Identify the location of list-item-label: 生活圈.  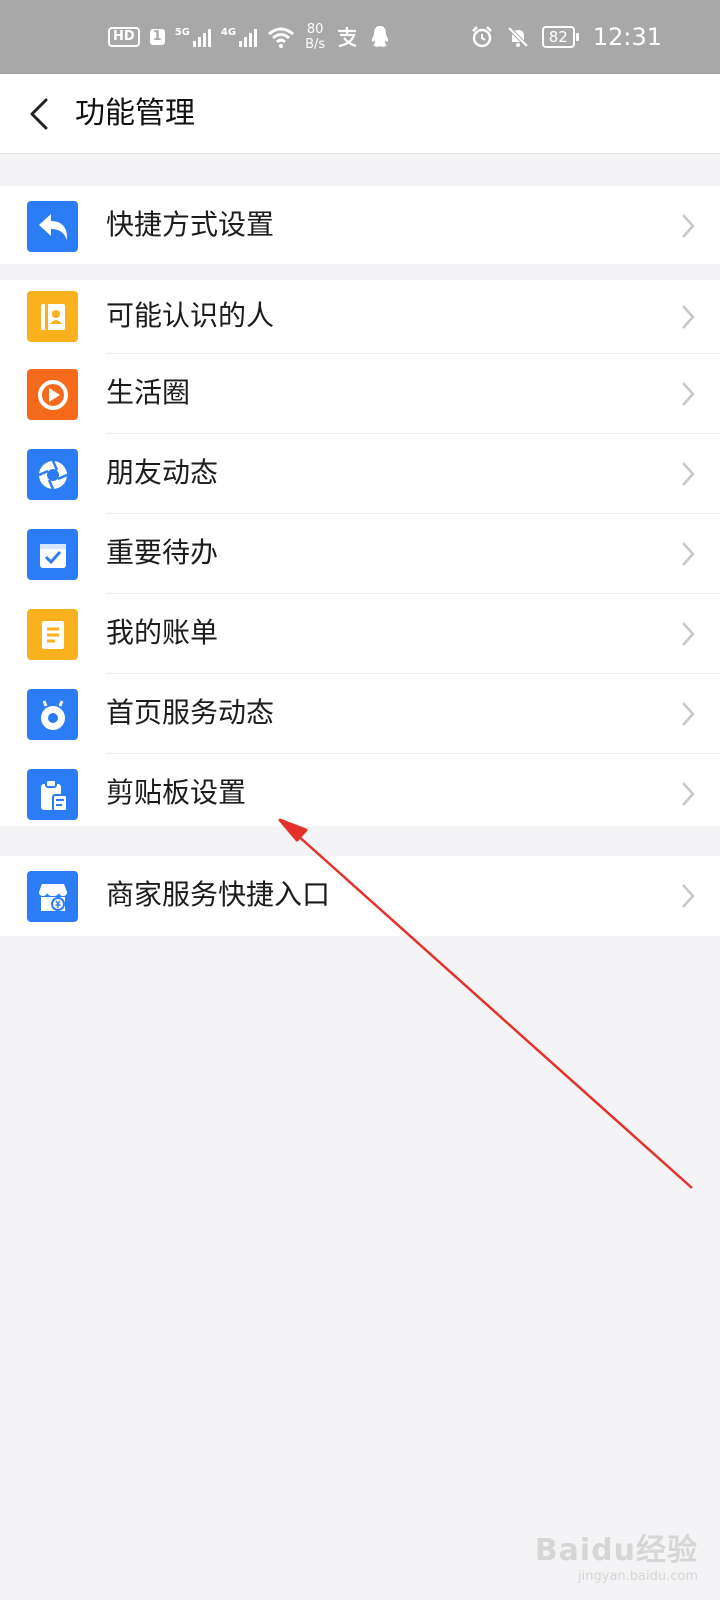
(148, 392).